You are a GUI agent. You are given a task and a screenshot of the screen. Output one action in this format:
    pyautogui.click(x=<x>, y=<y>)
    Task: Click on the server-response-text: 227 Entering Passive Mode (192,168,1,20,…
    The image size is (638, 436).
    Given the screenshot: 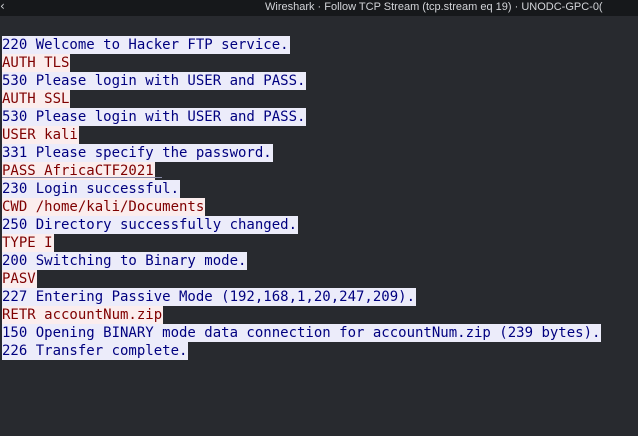 What is the action you would take?
    pyautogui.click(x=209, y=297)
    